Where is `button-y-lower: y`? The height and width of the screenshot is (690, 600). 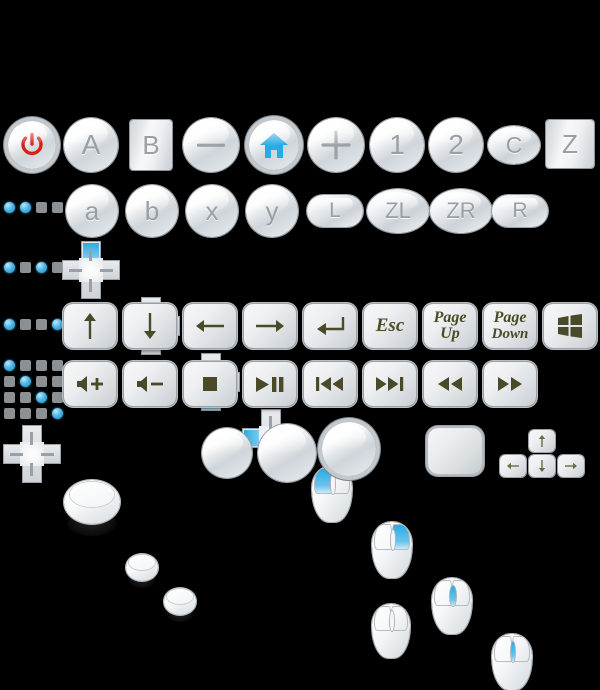 button-y-lower: y is located at coordinates (272, 211).